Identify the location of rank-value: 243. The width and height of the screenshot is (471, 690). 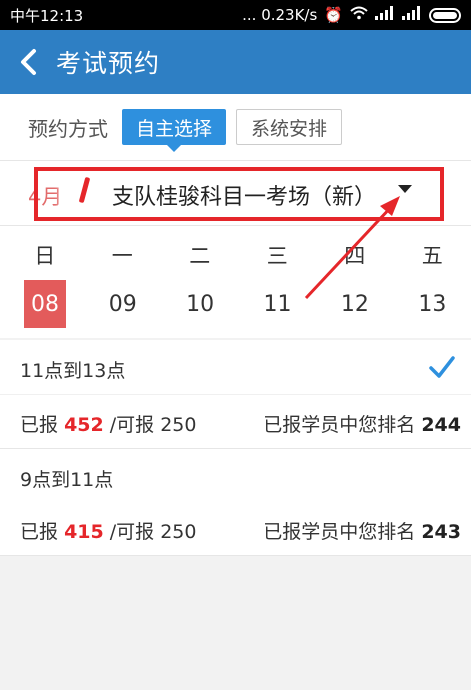
(441, 532).